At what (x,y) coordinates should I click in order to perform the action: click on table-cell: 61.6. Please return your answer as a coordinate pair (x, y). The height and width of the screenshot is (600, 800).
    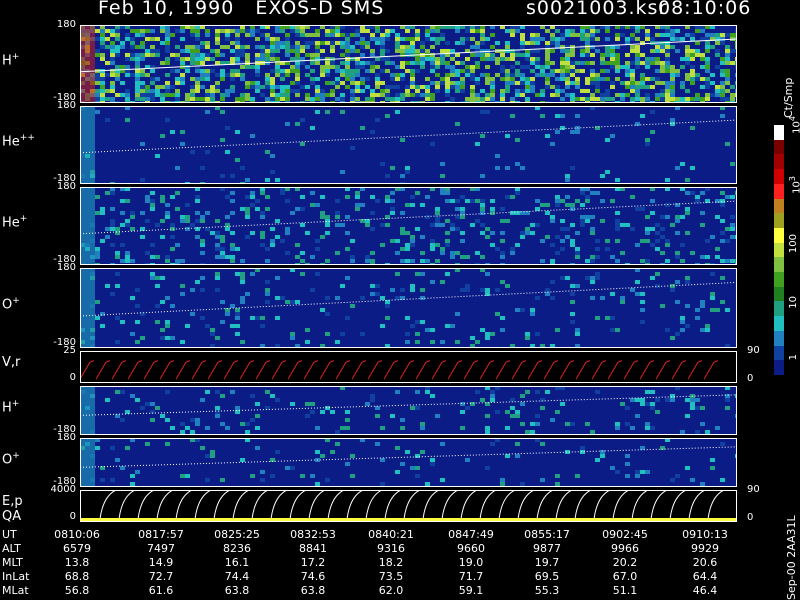
    Looking at the image, I should click on (161, 590).